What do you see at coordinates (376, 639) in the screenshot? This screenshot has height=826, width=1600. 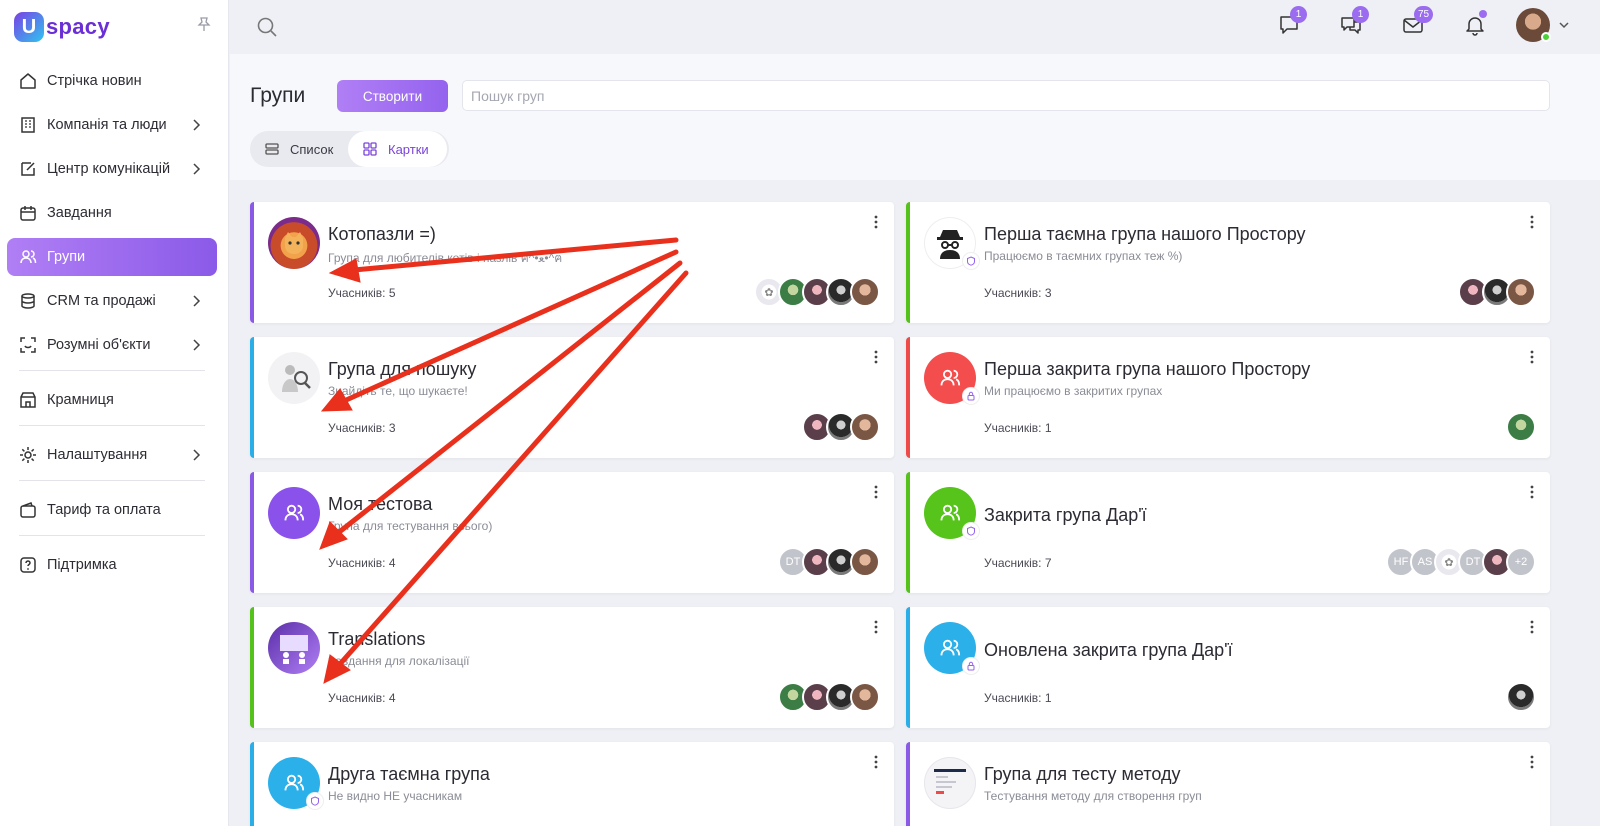 I see `group-title: Translations` at bounding box center [376, 639].